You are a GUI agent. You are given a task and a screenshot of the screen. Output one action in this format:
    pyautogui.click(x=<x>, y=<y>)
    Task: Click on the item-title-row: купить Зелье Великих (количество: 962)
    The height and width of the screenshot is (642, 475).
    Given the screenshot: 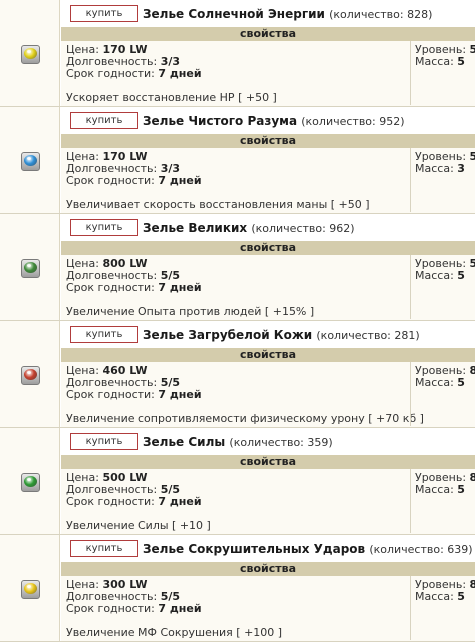 What is the action you would take?
    pyautogui.click(x=268, y=227)
    